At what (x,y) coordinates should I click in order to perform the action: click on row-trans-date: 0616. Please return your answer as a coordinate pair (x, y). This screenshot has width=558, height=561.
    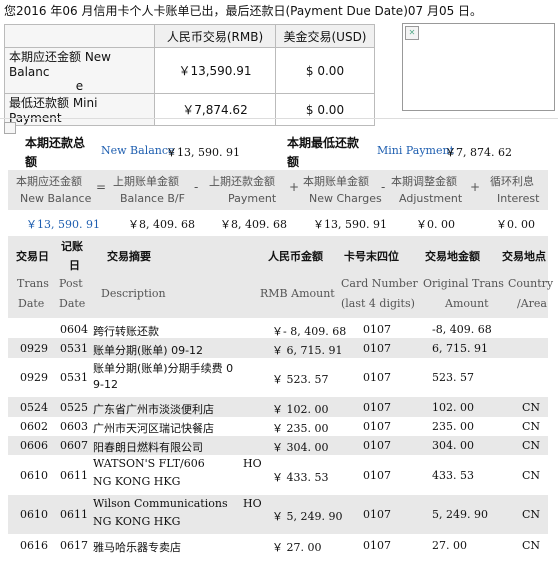
    Looking at the image, I should click on (34, 545).